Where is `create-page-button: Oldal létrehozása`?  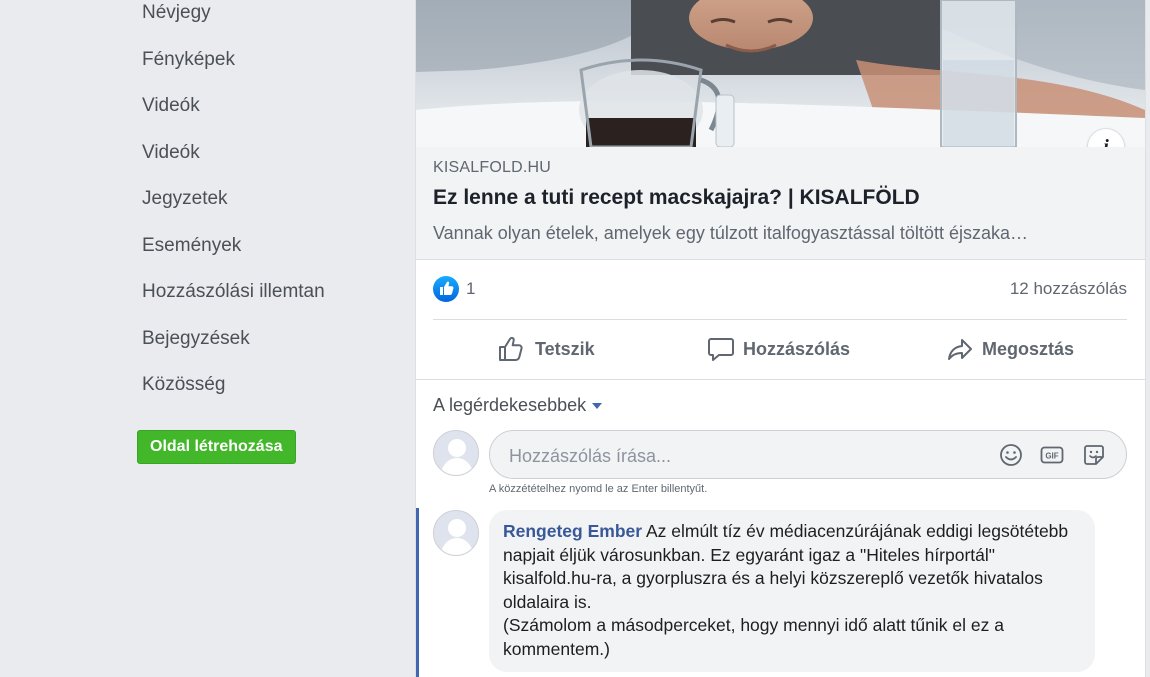
create-page-button: Oldal létrehozása is located at coordinates (216, 447).